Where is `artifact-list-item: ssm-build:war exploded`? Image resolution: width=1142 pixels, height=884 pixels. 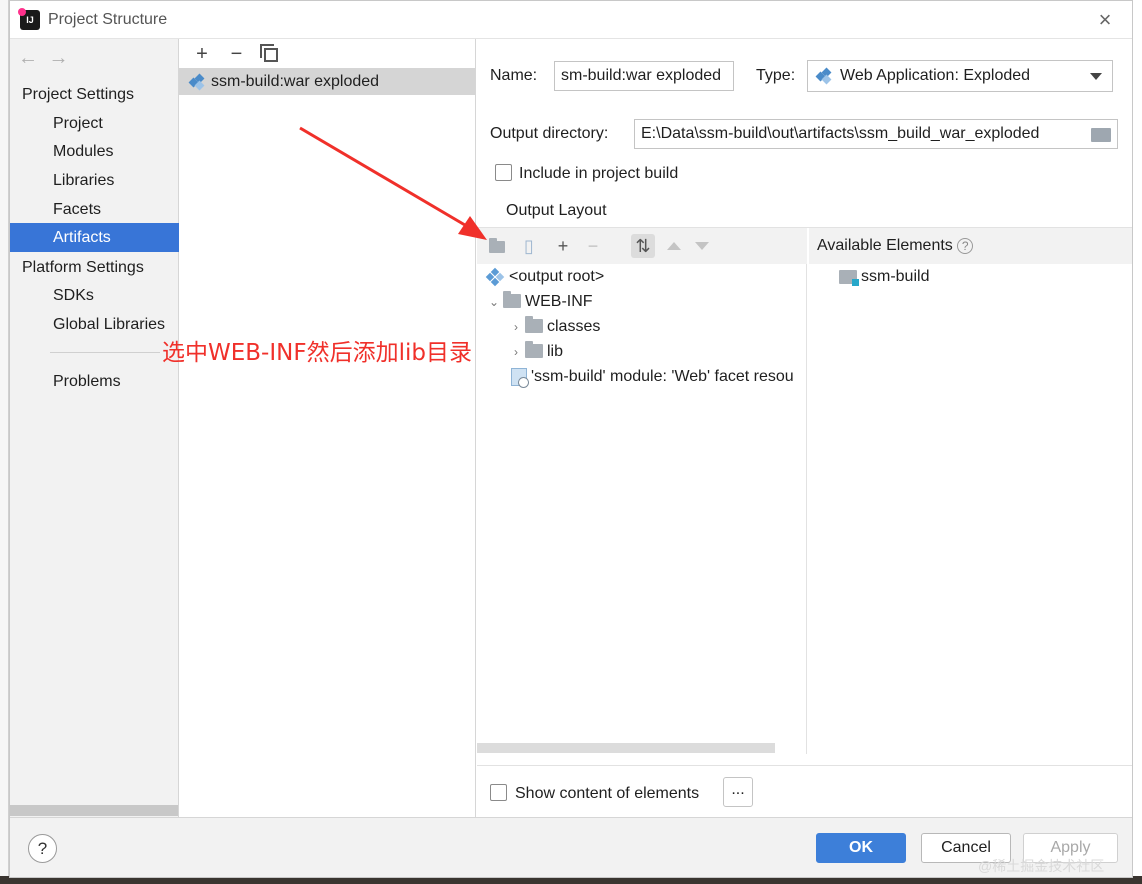 artifact-list-item: ssm-build:war exploded is located at coordinates (327, 81).